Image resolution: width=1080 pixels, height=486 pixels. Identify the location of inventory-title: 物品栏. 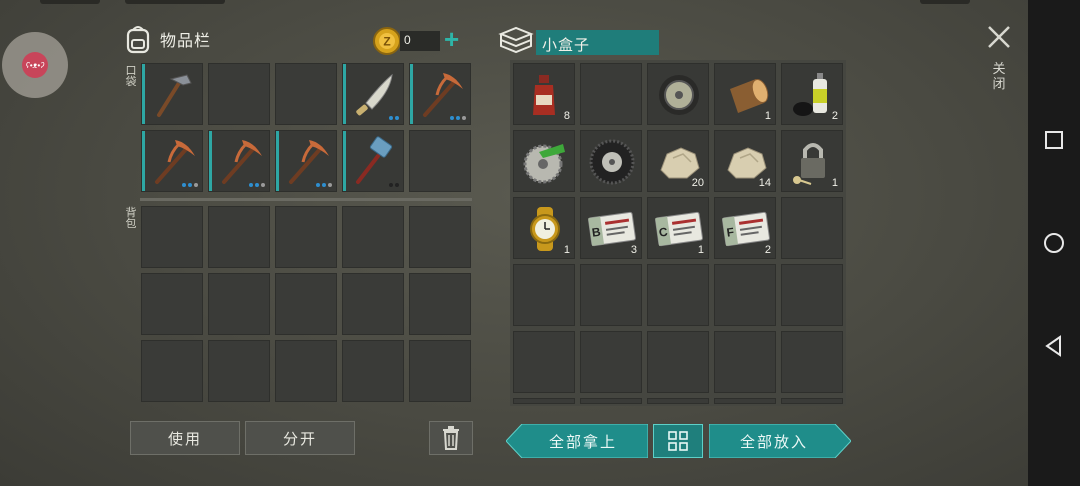
(186, 41).